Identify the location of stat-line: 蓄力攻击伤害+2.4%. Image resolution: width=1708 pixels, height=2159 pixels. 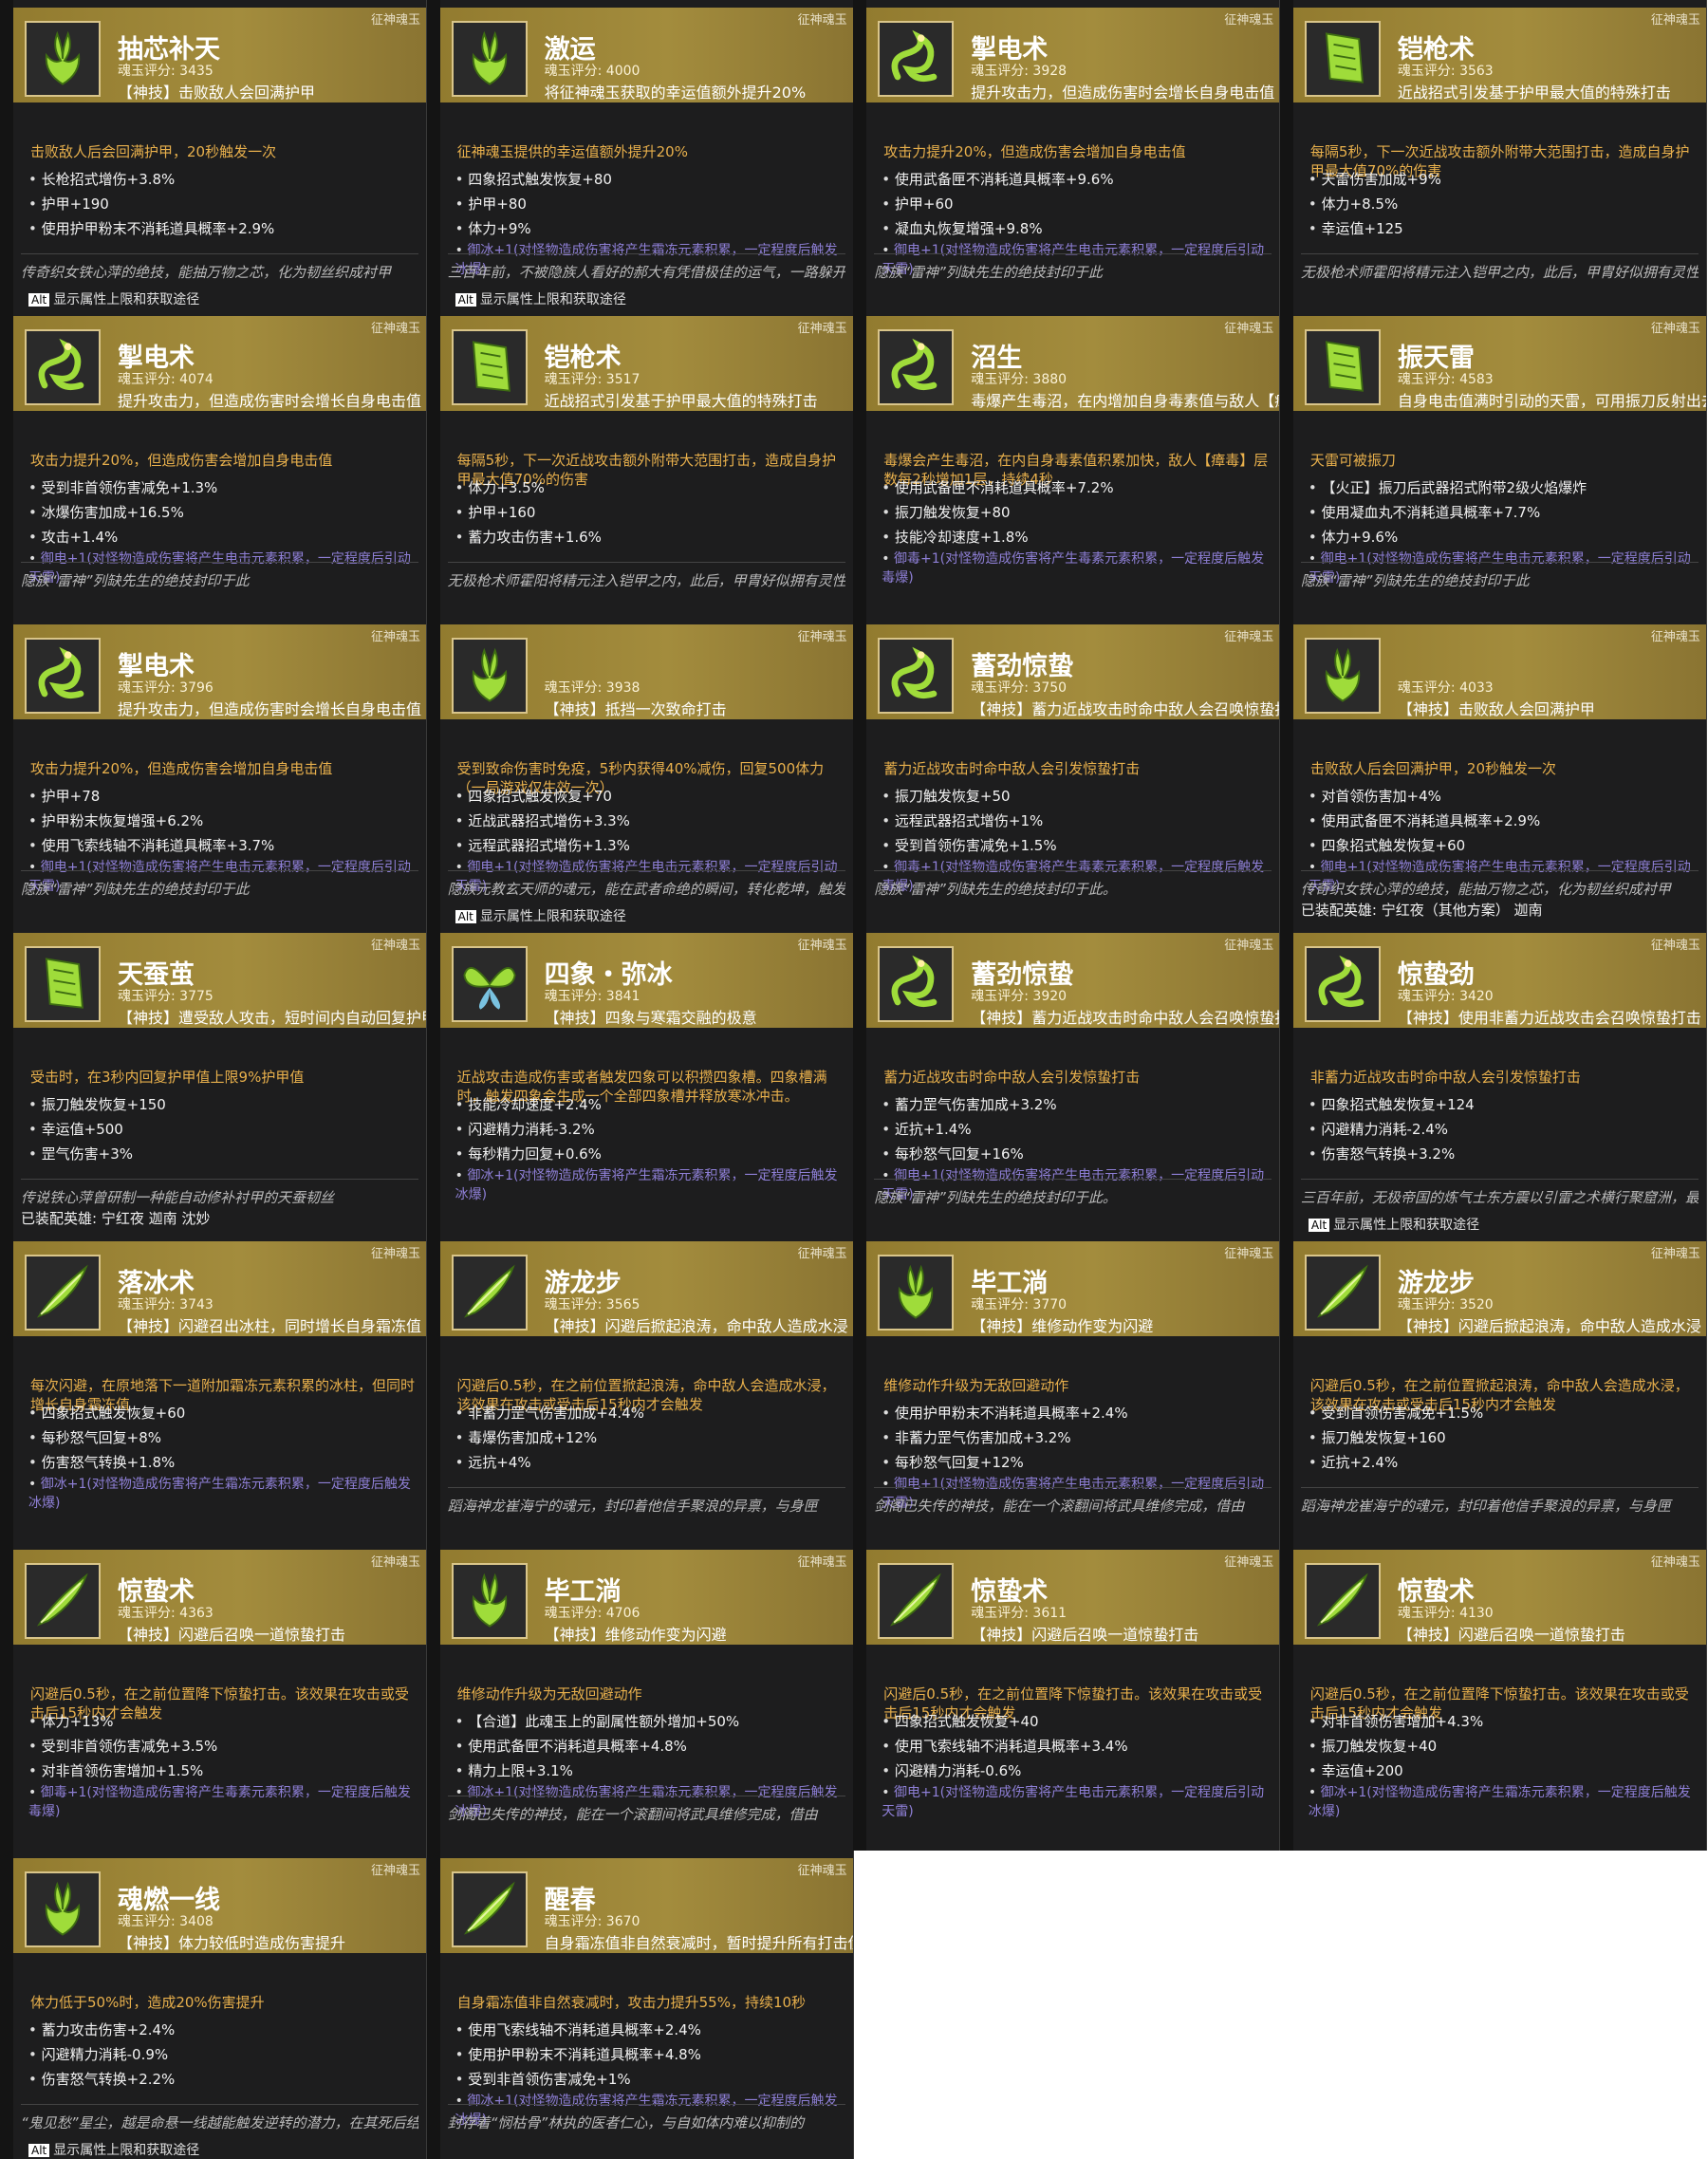
(224, 2030).